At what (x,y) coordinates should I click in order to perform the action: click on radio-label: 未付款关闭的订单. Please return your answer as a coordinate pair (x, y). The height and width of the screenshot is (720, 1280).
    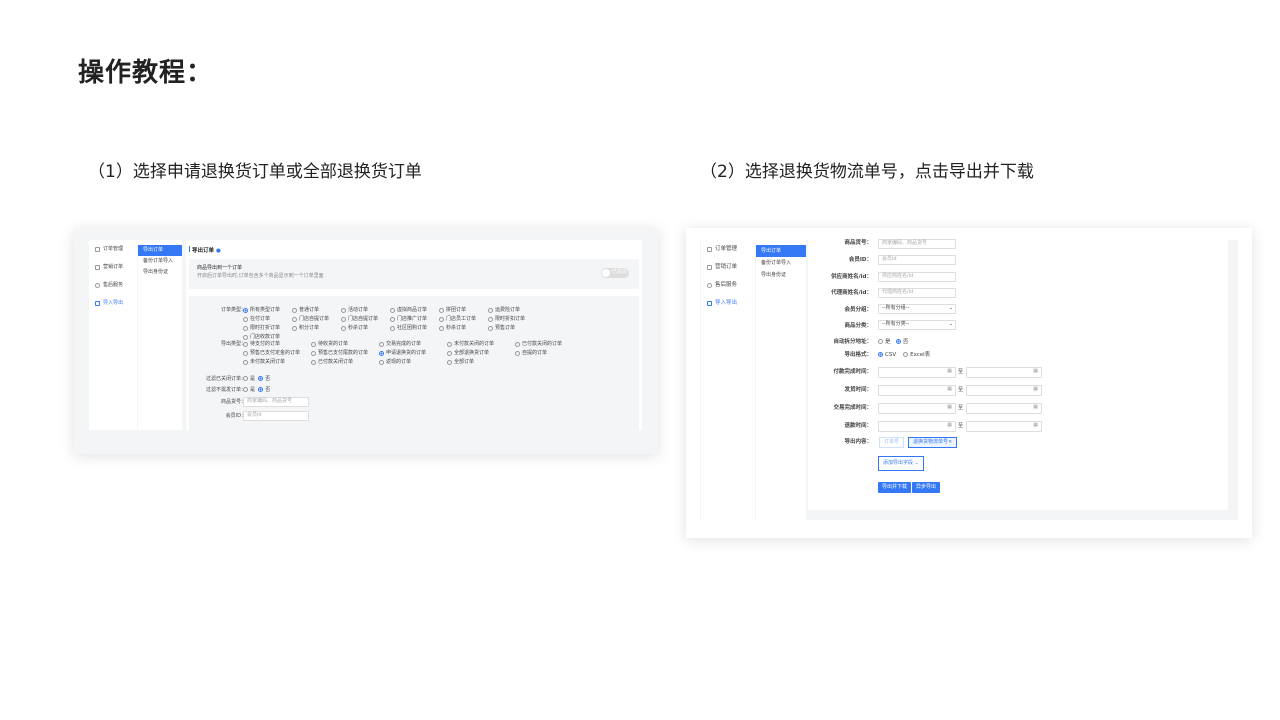
    Looking at the image, I should click on (474, 344).